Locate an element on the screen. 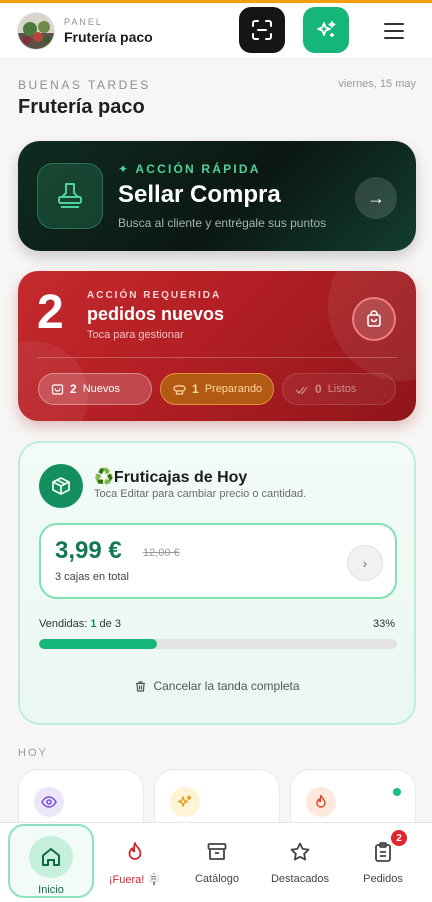  quick-action-subtitle: Busca al cliente y entrégale sus puntos is located at coordinates (222, 223).